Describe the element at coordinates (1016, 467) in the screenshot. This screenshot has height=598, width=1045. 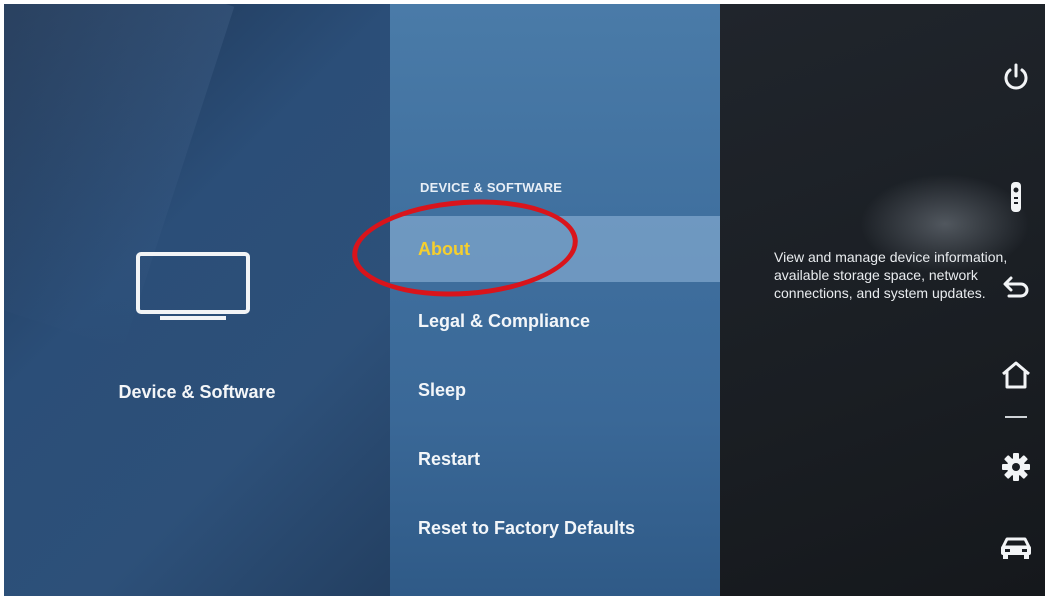
I see `settings-icon` at that location.